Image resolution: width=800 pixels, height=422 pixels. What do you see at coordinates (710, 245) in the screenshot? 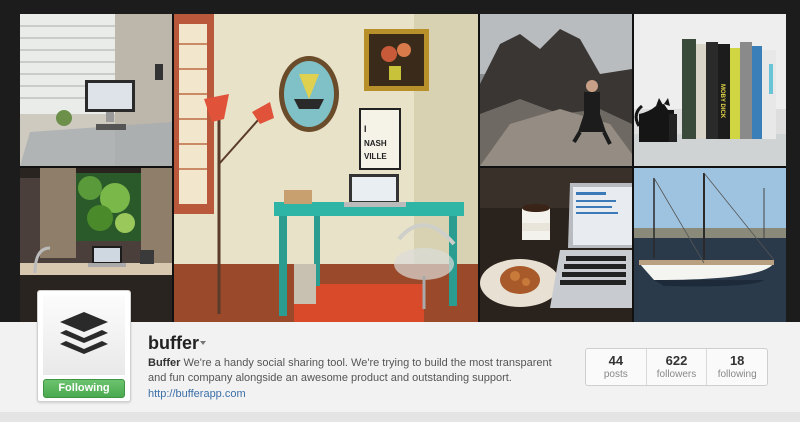
I see `cover-photo-sailboat-harbor` at bounding box center [710, 245].